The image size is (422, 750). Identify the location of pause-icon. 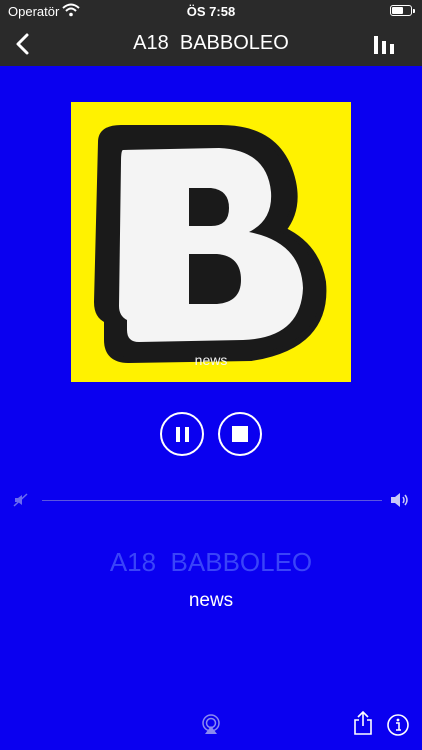
(178, 434).